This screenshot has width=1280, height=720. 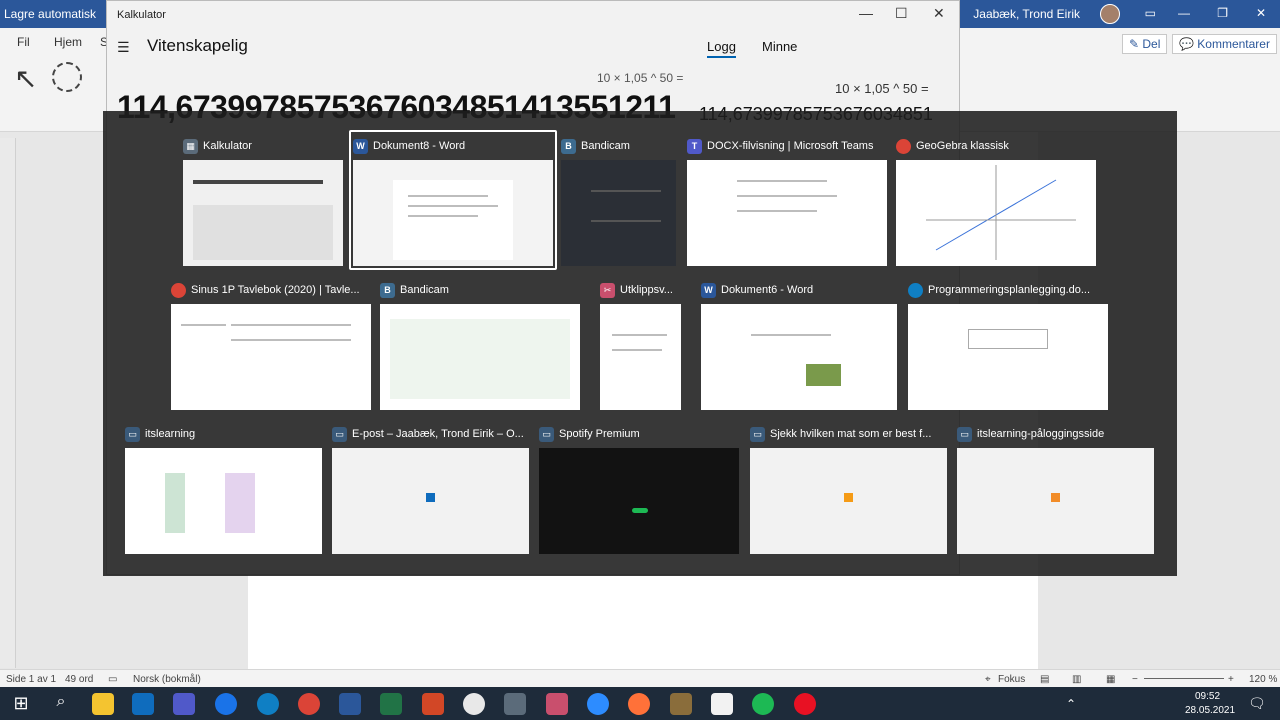 What do you see at coordinates (515, 704) in the screenshot?
I see `calculator-icon` at bounding box center [515, 704].